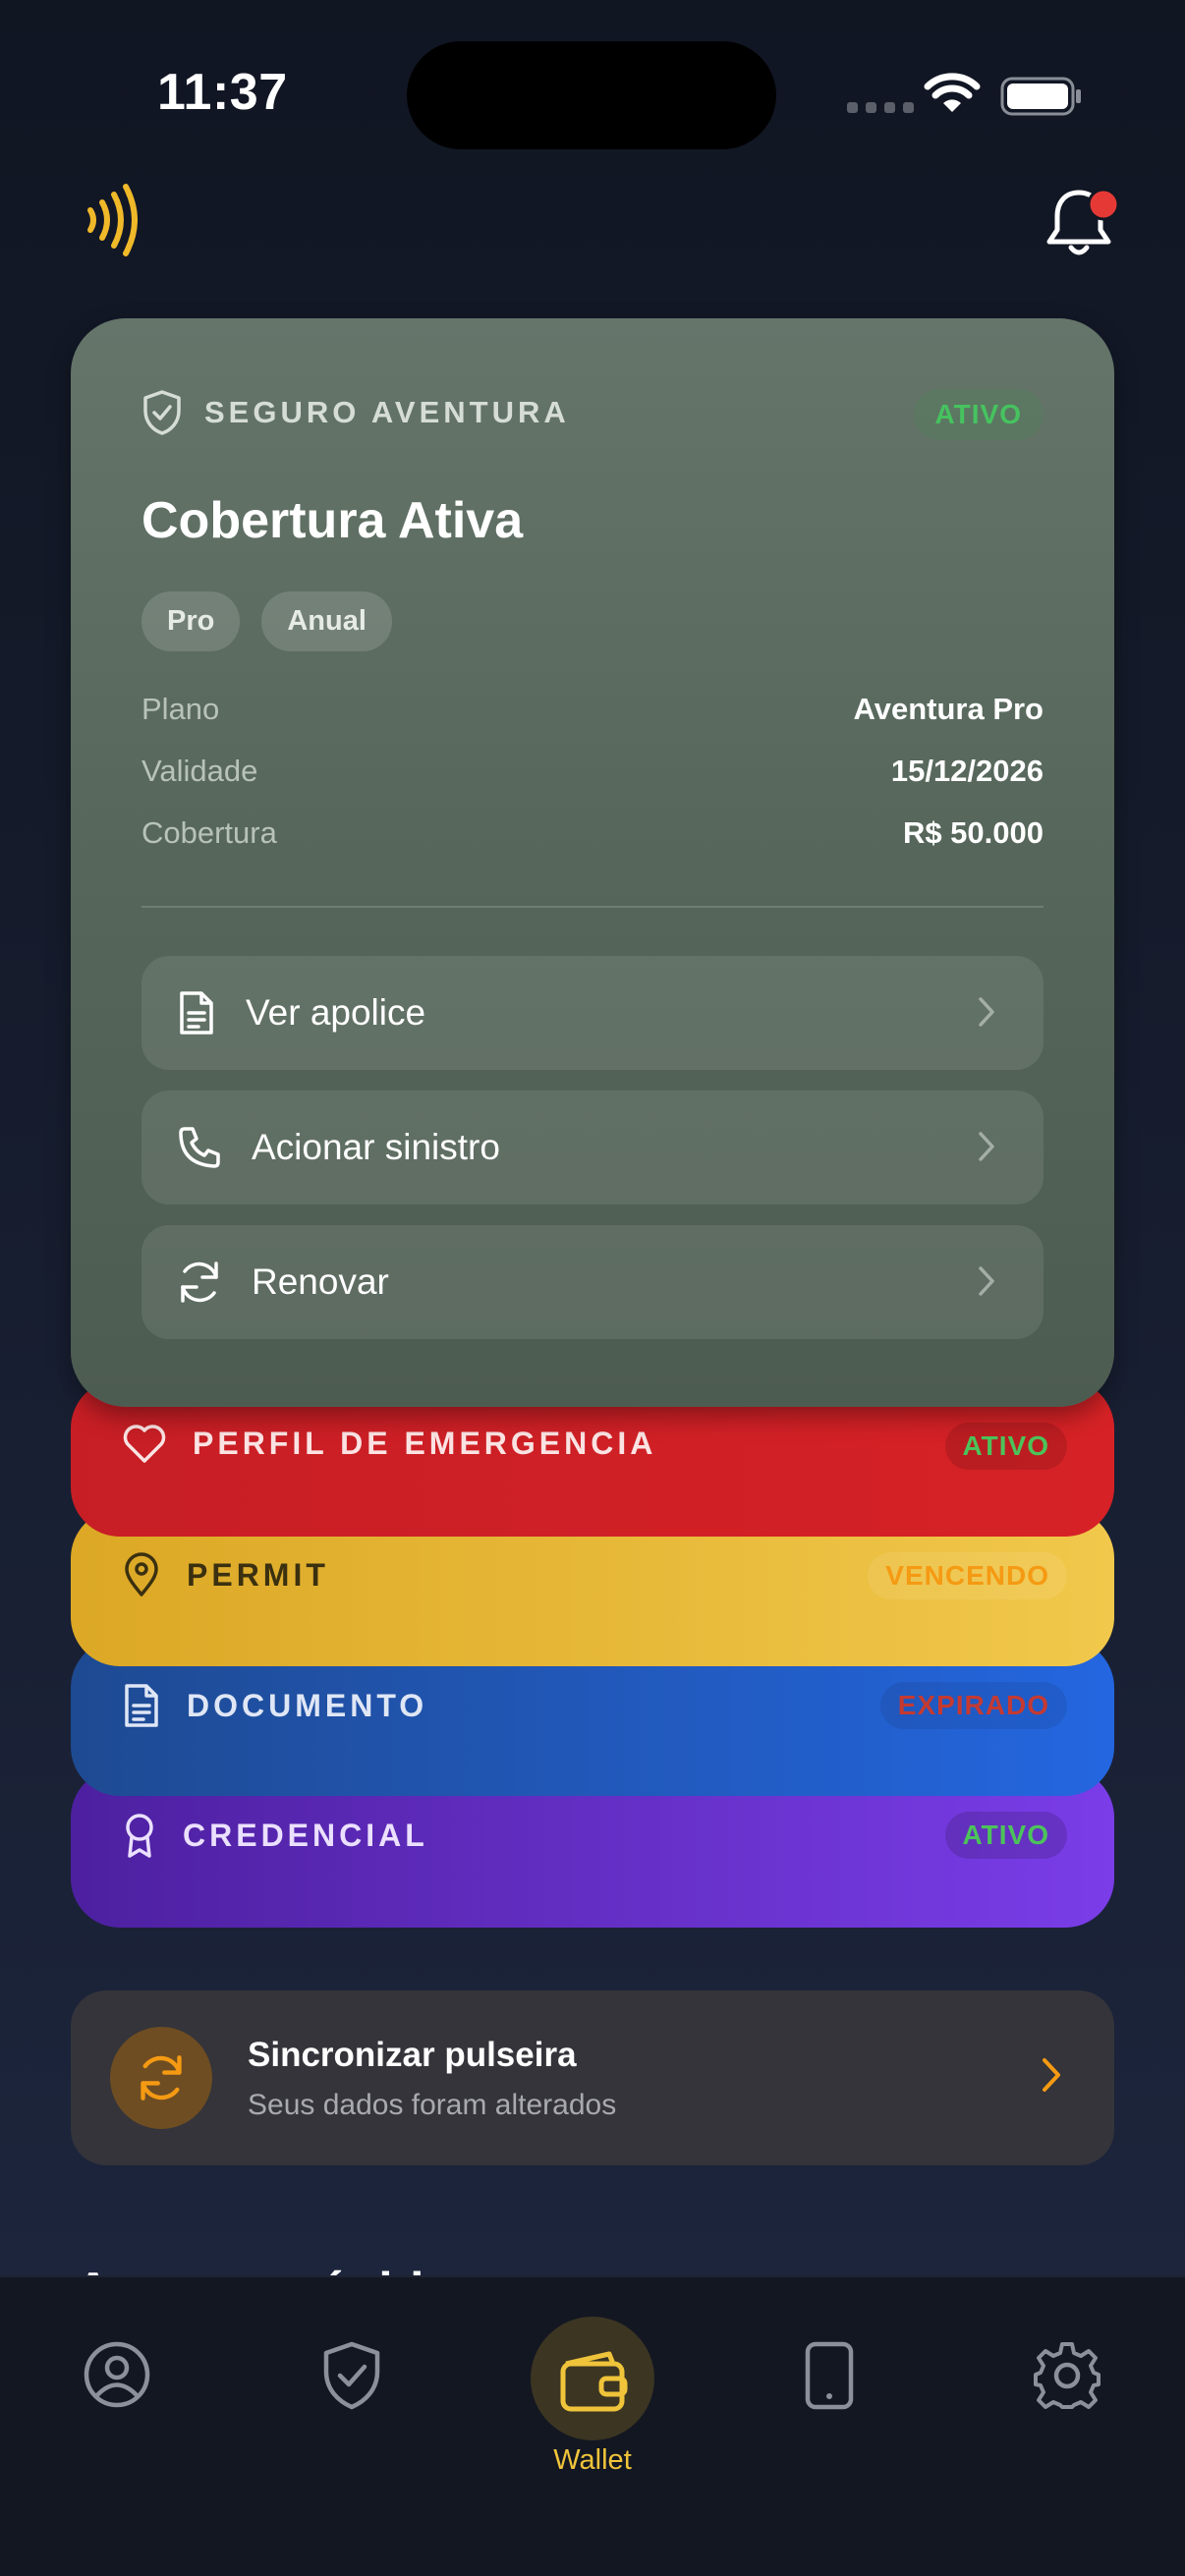 The height and width of the screenshot is (2576, 1185). What do you see at coordinates (111, 220) in the screenshot?
I see `nfc-icon` at bounding box center [111, 220].